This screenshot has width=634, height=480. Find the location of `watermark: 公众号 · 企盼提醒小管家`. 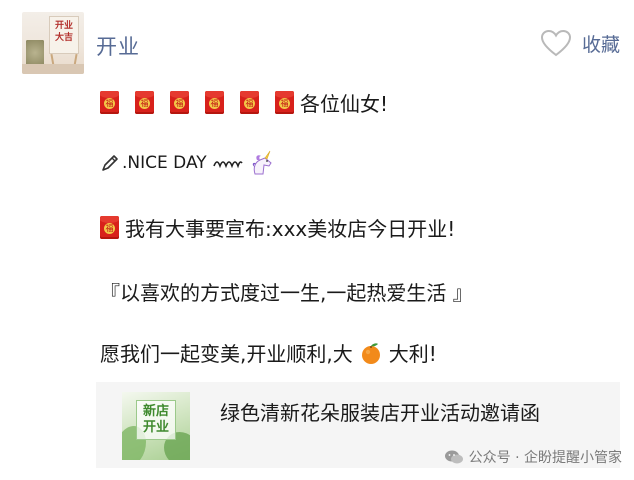

watermark: 公众号 · 企盼提醒小管家 is located at coordinates (533, 457).